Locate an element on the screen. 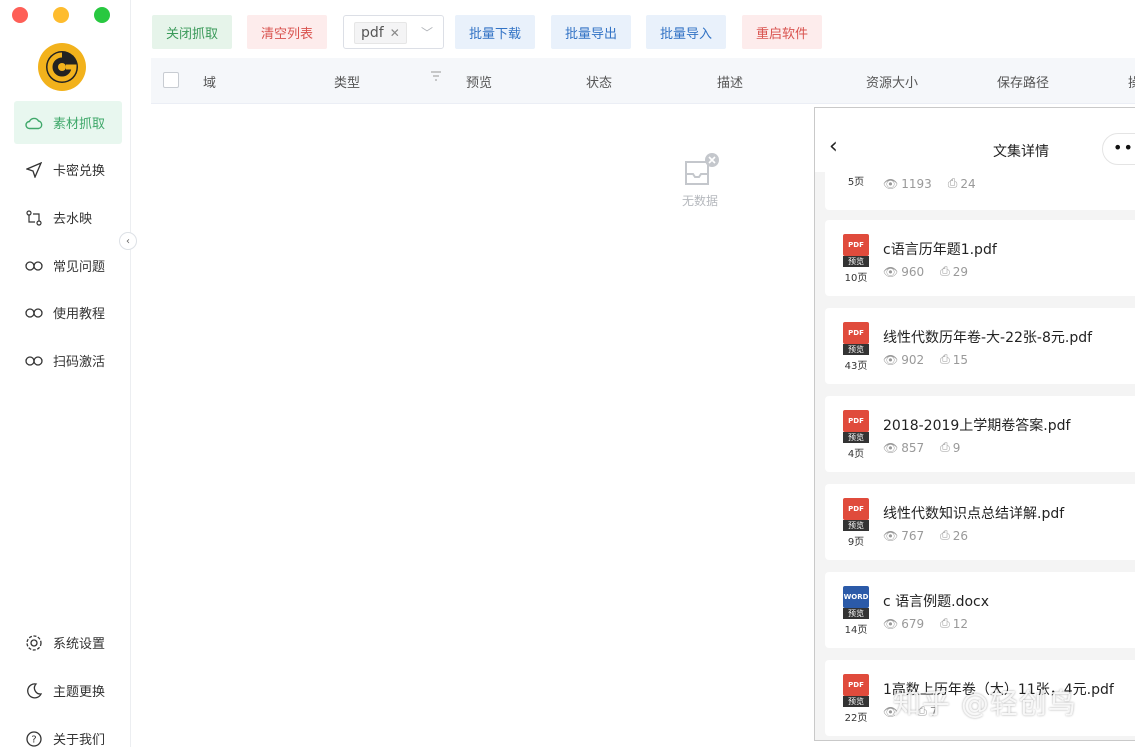  list-item: WORD 预览 14页 c 语言例题.docx 👁 679 ⎙ 12 is located at coordinates (980, 610).